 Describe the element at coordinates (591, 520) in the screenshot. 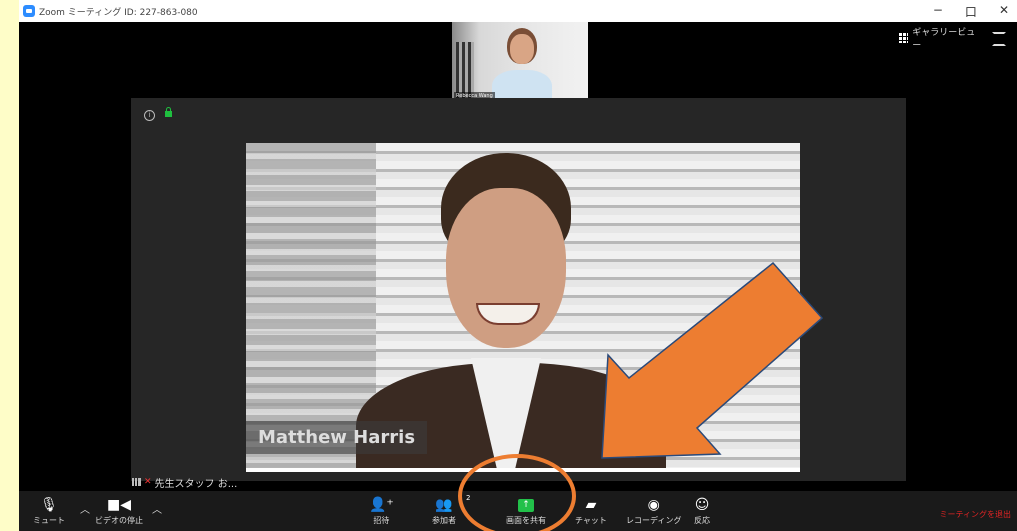

I see `chat-label: チャット` at that location.